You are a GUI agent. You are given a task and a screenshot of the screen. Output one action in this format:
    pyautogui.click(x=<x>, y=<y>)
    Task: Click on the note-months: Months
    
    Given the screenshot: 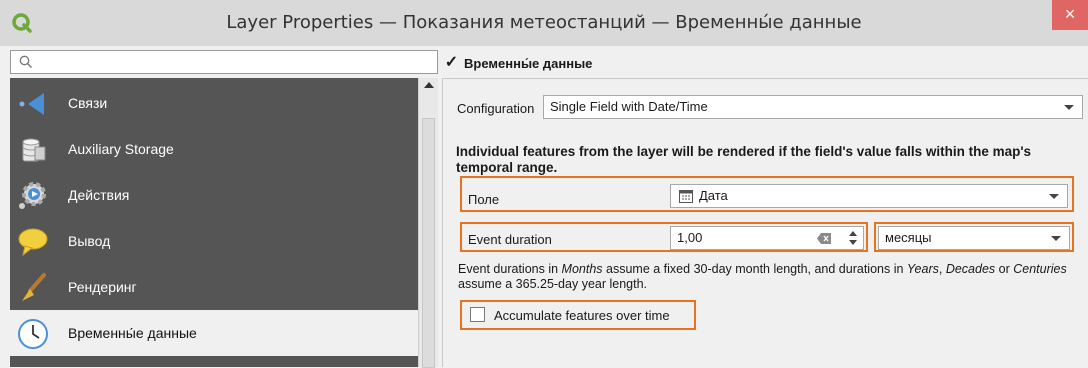 What is the action you would take?
    pyautogui.click(x=582, y=269)
    